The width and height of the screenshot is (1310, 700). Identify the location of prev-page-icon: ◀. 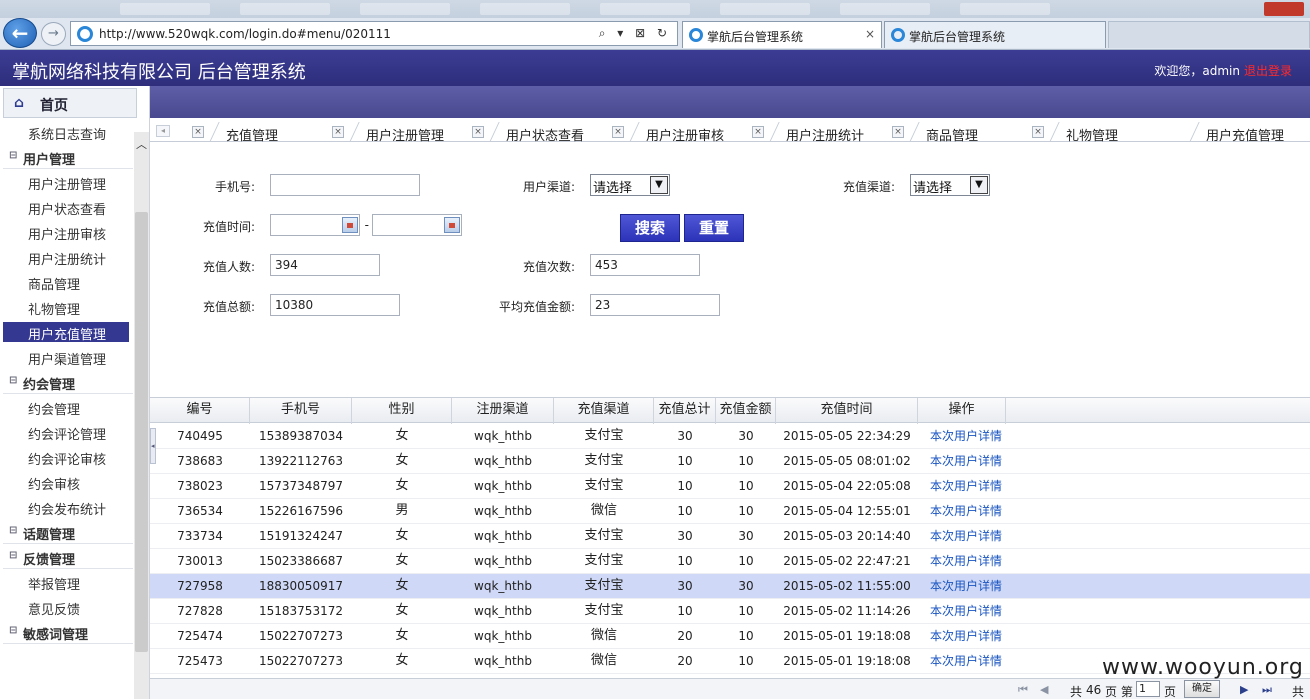
(1044, 689).